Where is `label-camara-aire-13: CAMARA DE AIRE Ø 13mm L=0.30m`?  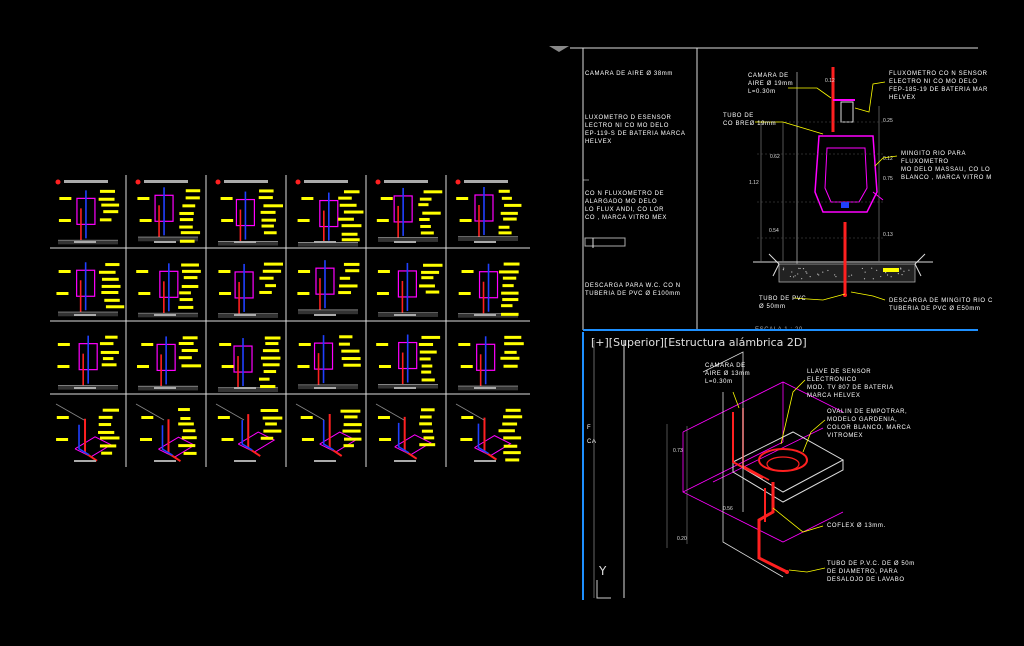 label-camara-aire-13: CAMARA DE AIRE Ø 13mm L=0.30m is located at coordinates (728, 374).